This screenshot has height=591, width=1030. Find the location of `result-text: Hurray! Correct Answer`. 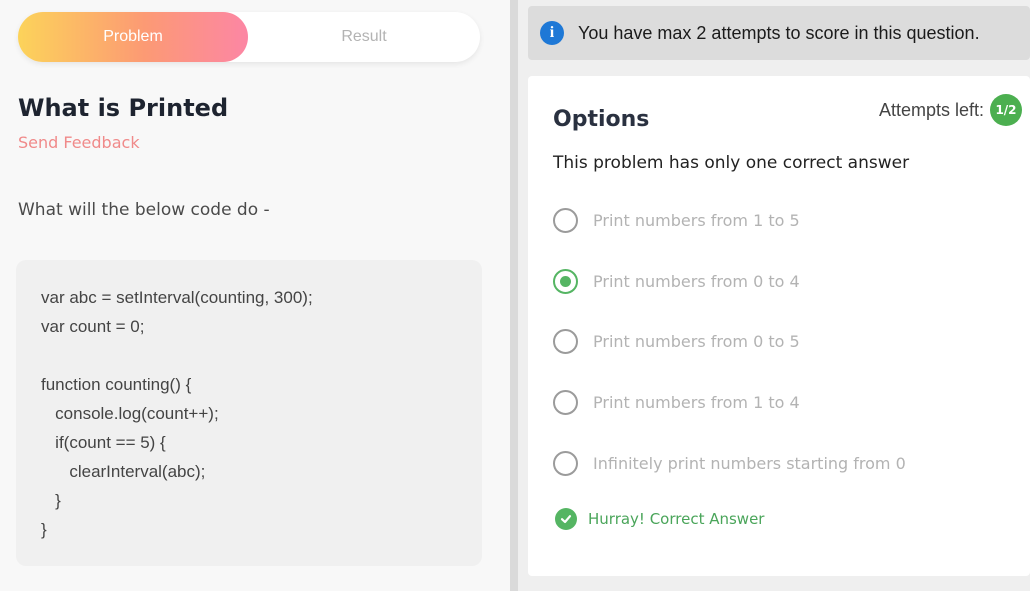

result-text: Hurray! Correct Answer is located at coordinates (676, 519).